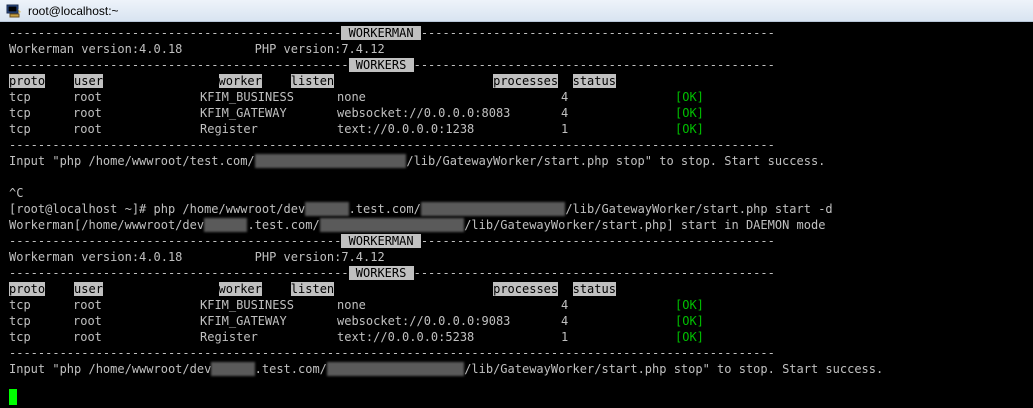 The height and width of the screenshot is (408, 1033). I want to click on table-row: tcp root Register text://0.0.0.0:5238 1 [OK], so click(356, 337).